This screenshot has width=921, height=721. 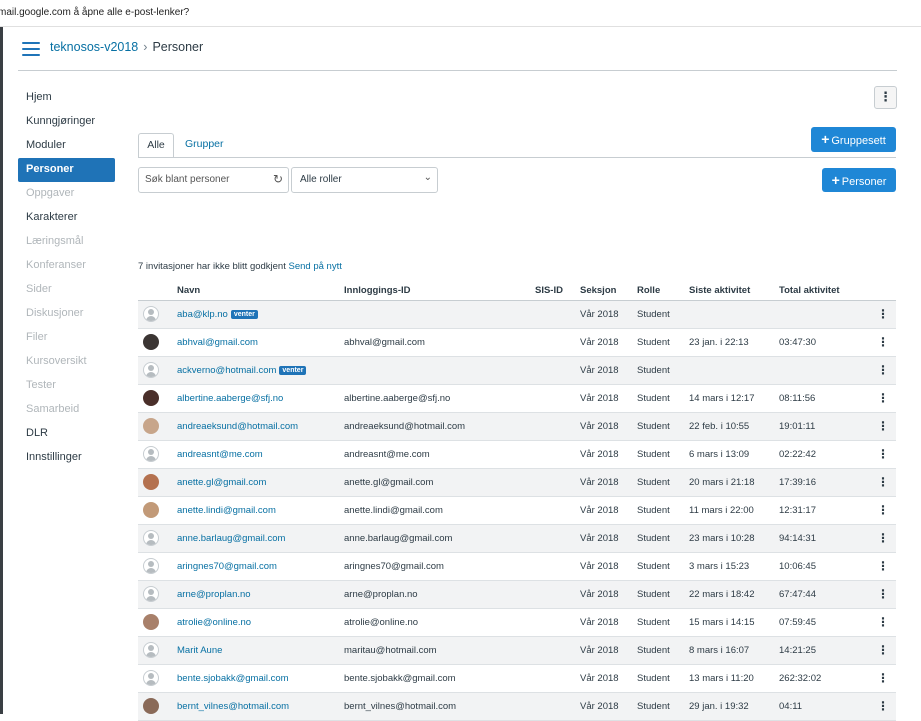 I want to click on last-activity: 11 mars i 22:00, so click(x=721, y=510).